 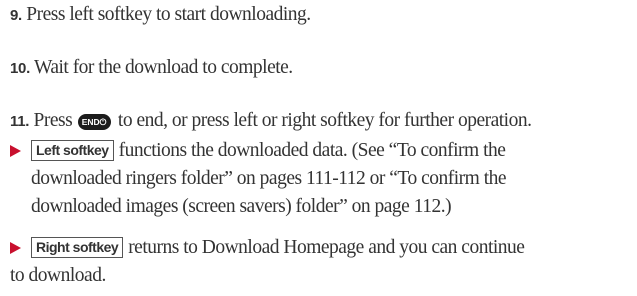 What do you see at coordinates (16, 15) in the screenshot?
I see `step-number: 9.` at bounding box center [16, 15].